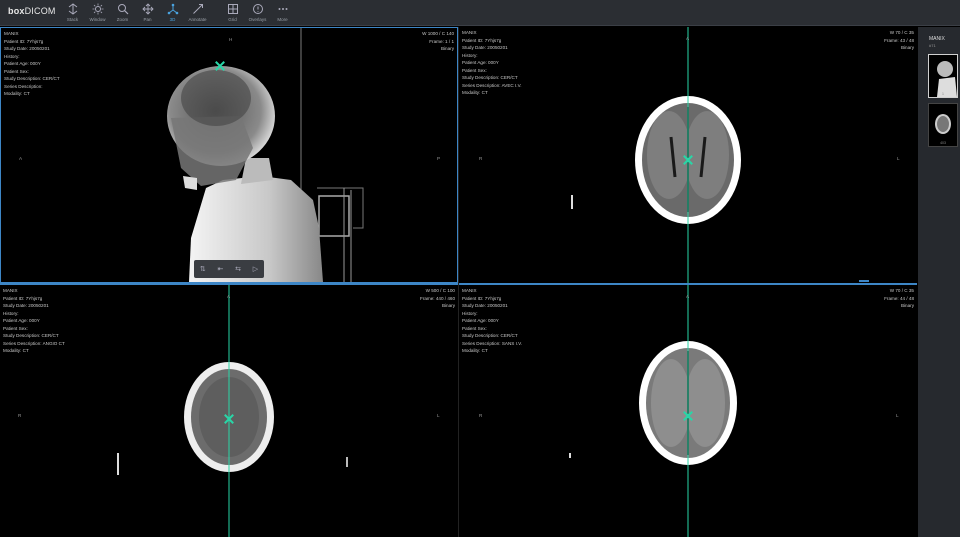 This screenshot has height=537, width=960. What do you see at coordinates (232, 9) in the screenshot?
I see `grid-icon` at bounding box center [232, 9].